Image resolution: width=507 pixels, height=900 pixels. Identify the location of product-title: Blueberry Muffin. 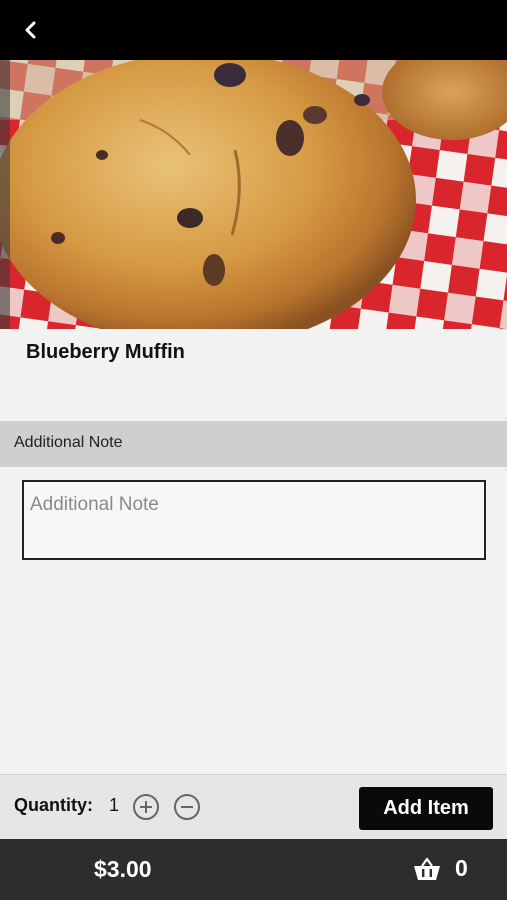
(105, 352).